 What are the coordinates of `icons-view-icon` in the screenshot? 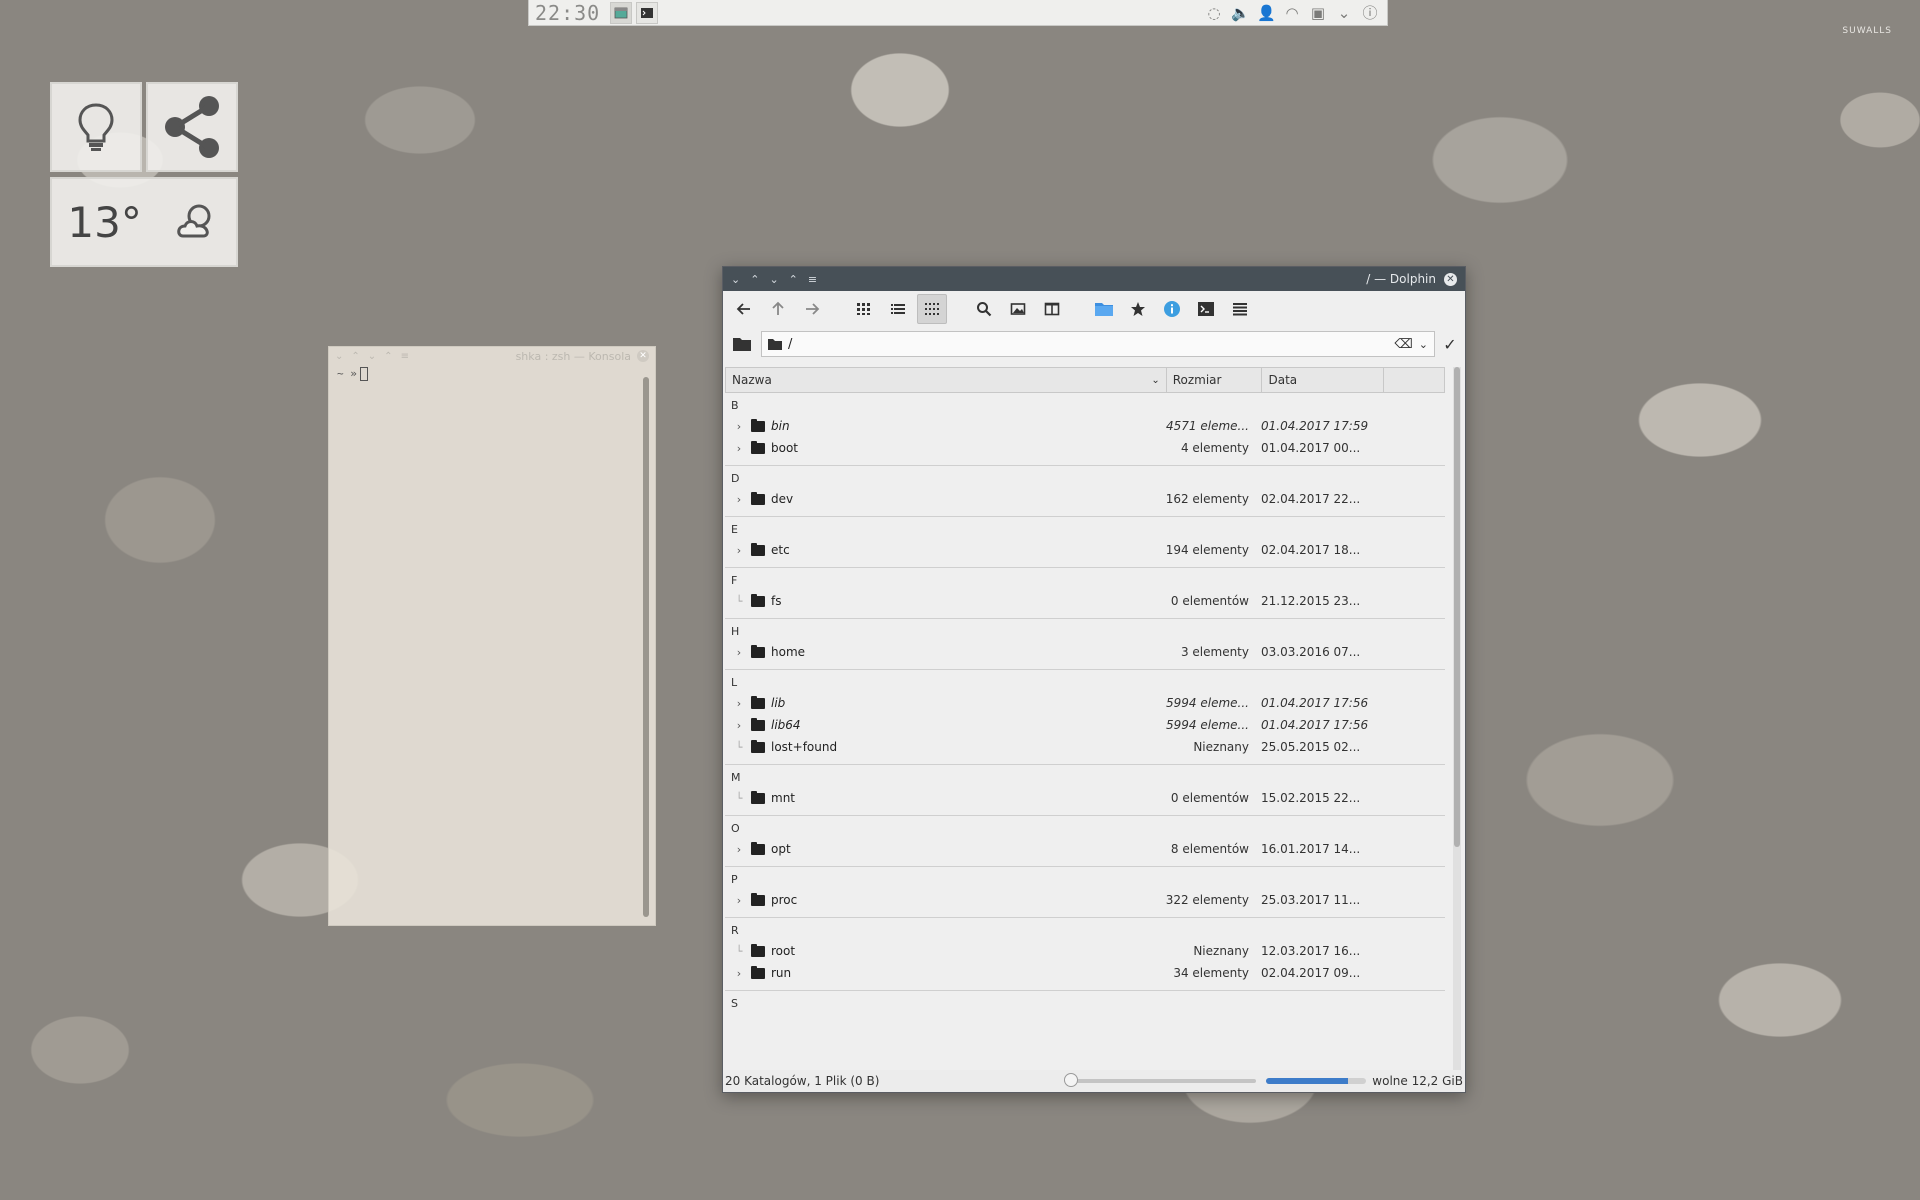 It's located at (864, 309).